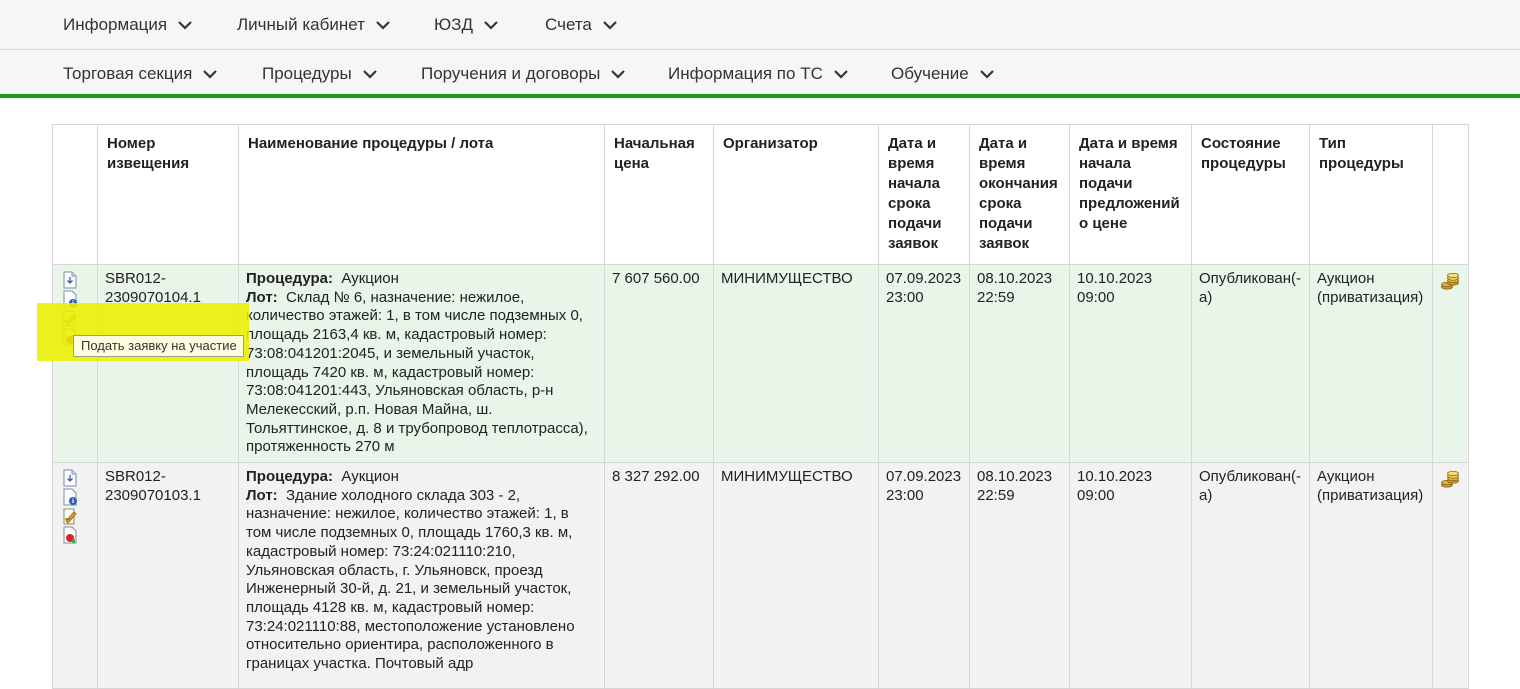 The width and height of the screenshot is (1520, 689). I want to click on header-extra, so click(1450, 194).